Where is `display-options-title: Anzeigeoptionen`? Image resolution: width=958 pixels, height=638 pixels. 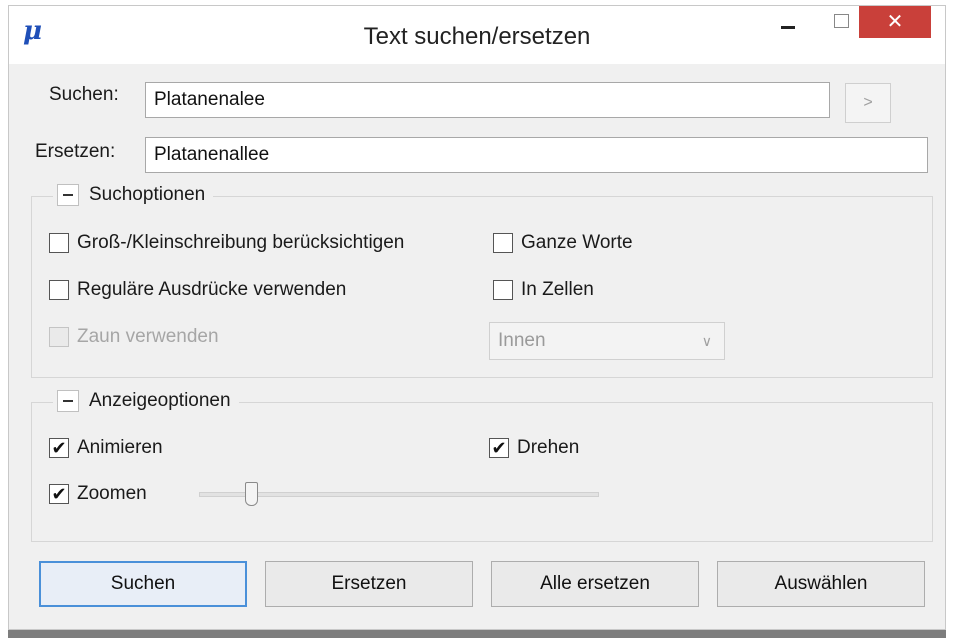 display-options-title: Anzeigeoptionen is located at coordinates (160, 400).